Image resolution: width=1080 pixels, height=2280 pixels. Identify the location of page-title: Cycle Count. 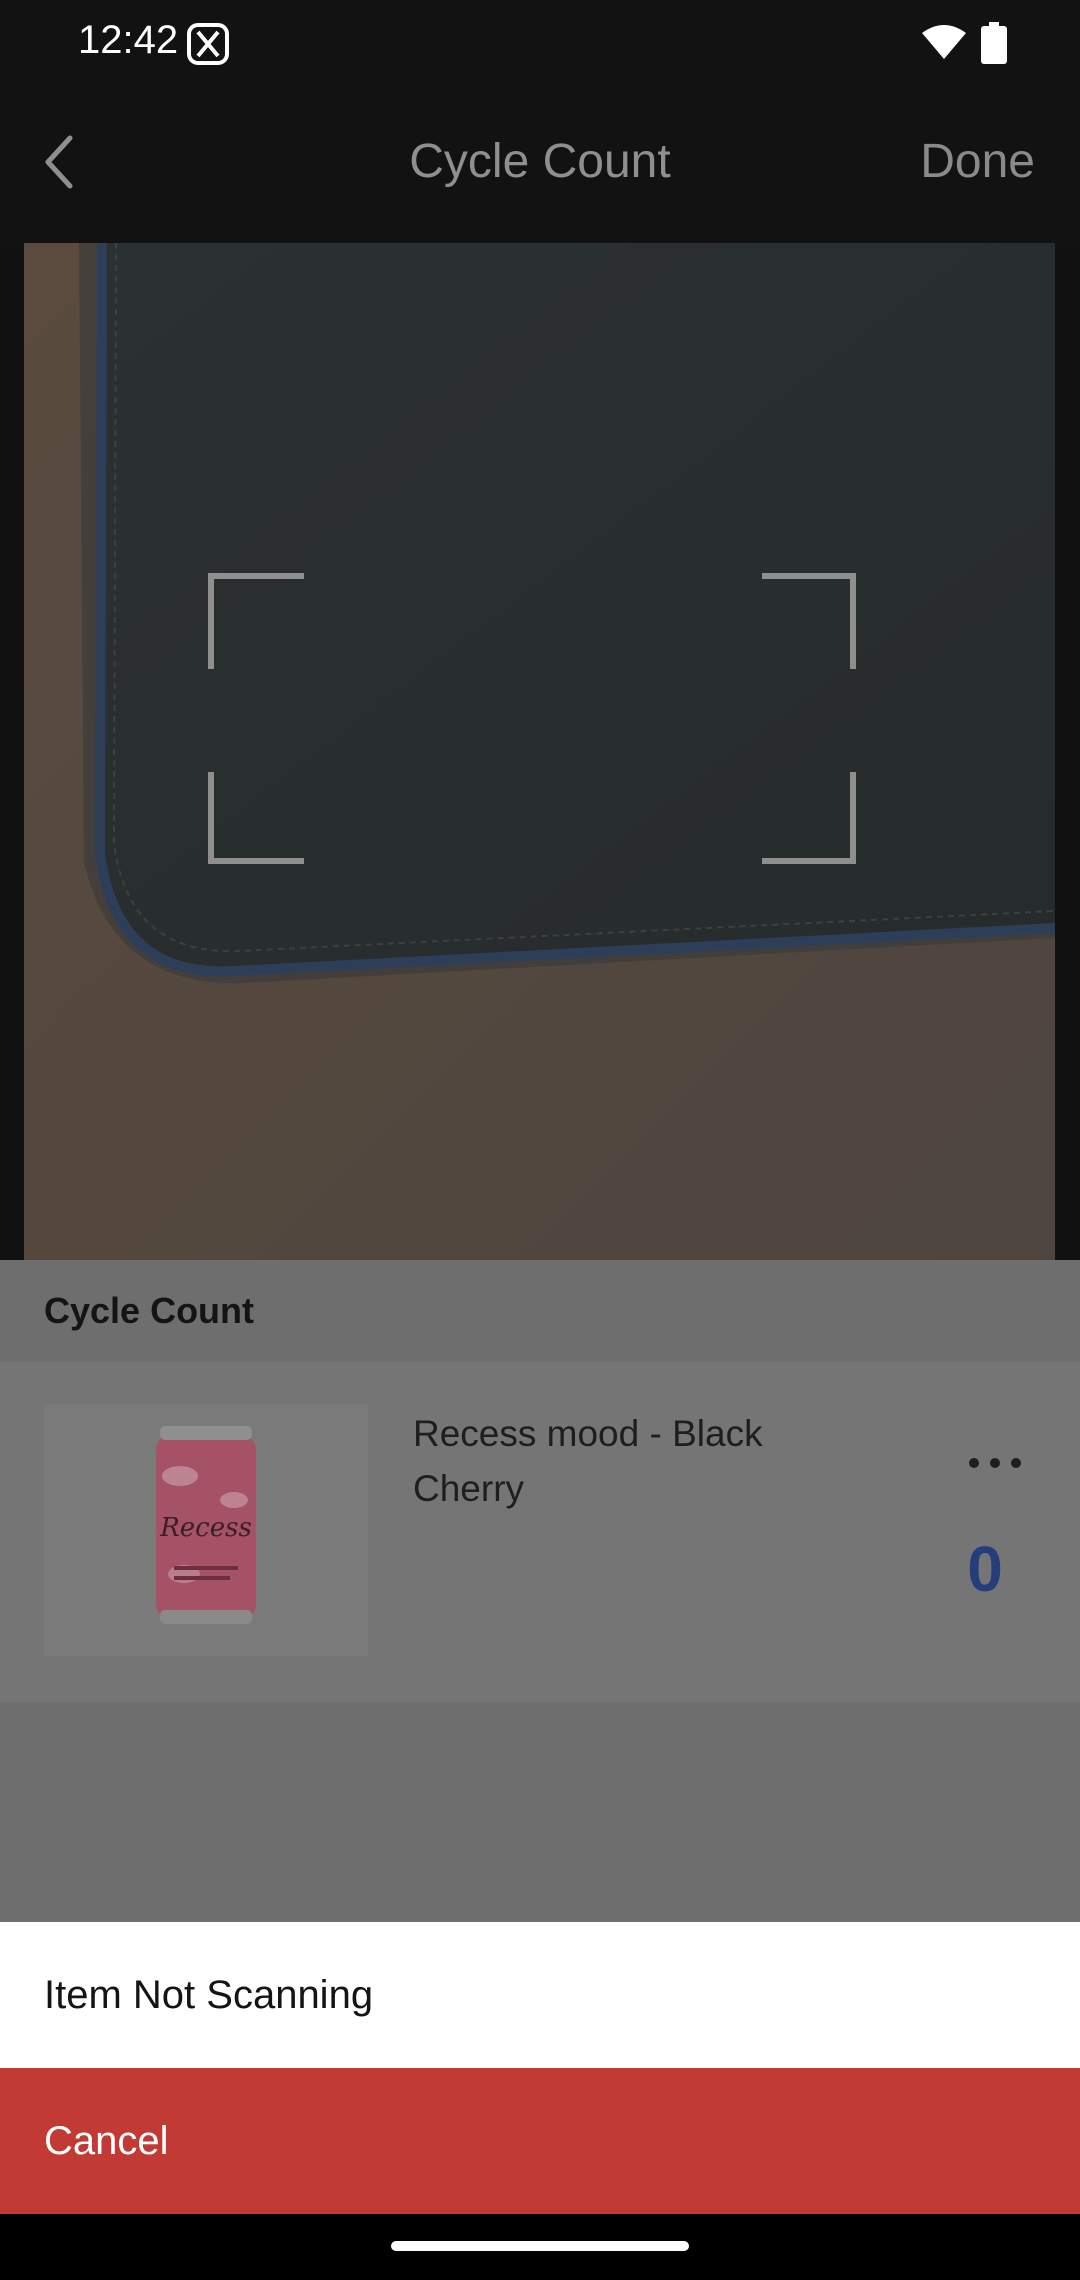
(540, 161).